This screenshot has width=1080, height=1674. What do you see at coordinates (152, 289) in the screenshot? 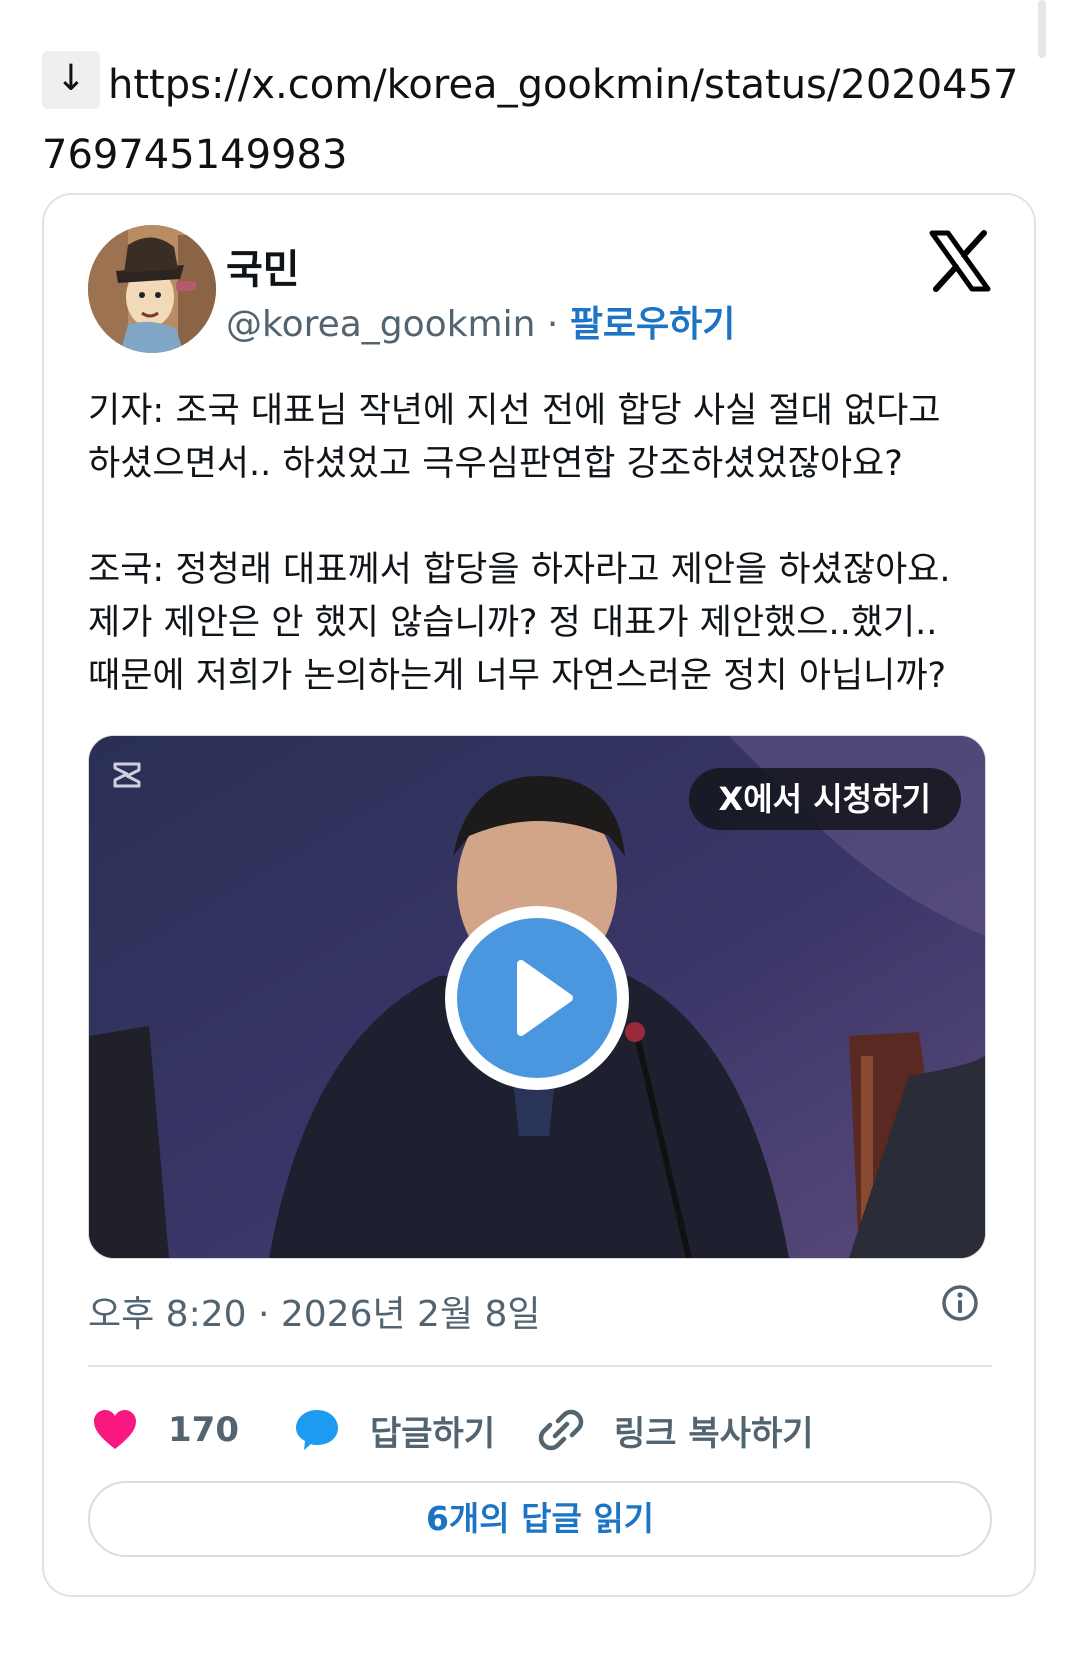
I see `avatar` at bounding box center [152, 289].